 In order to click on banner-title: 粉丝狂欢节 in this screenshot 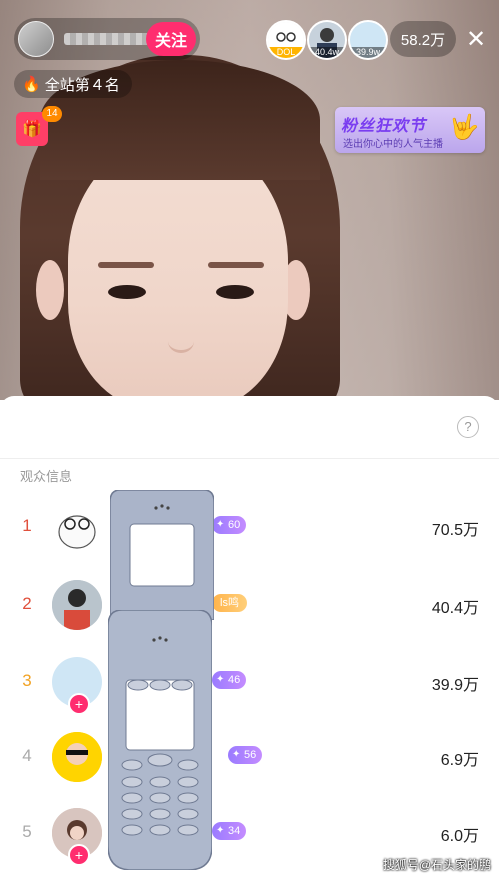, I will do `click(384, 126)`.